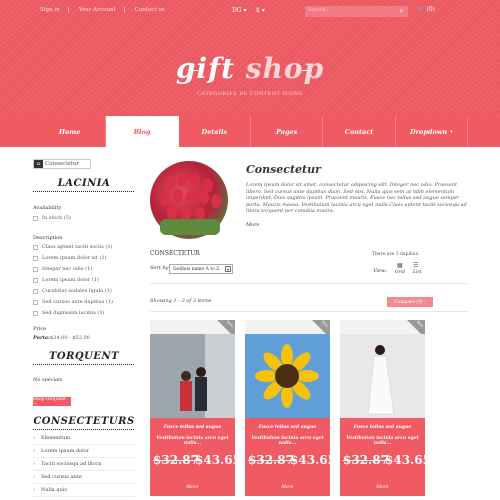  I want to click on no-specials: No specials, so click(48, 380).